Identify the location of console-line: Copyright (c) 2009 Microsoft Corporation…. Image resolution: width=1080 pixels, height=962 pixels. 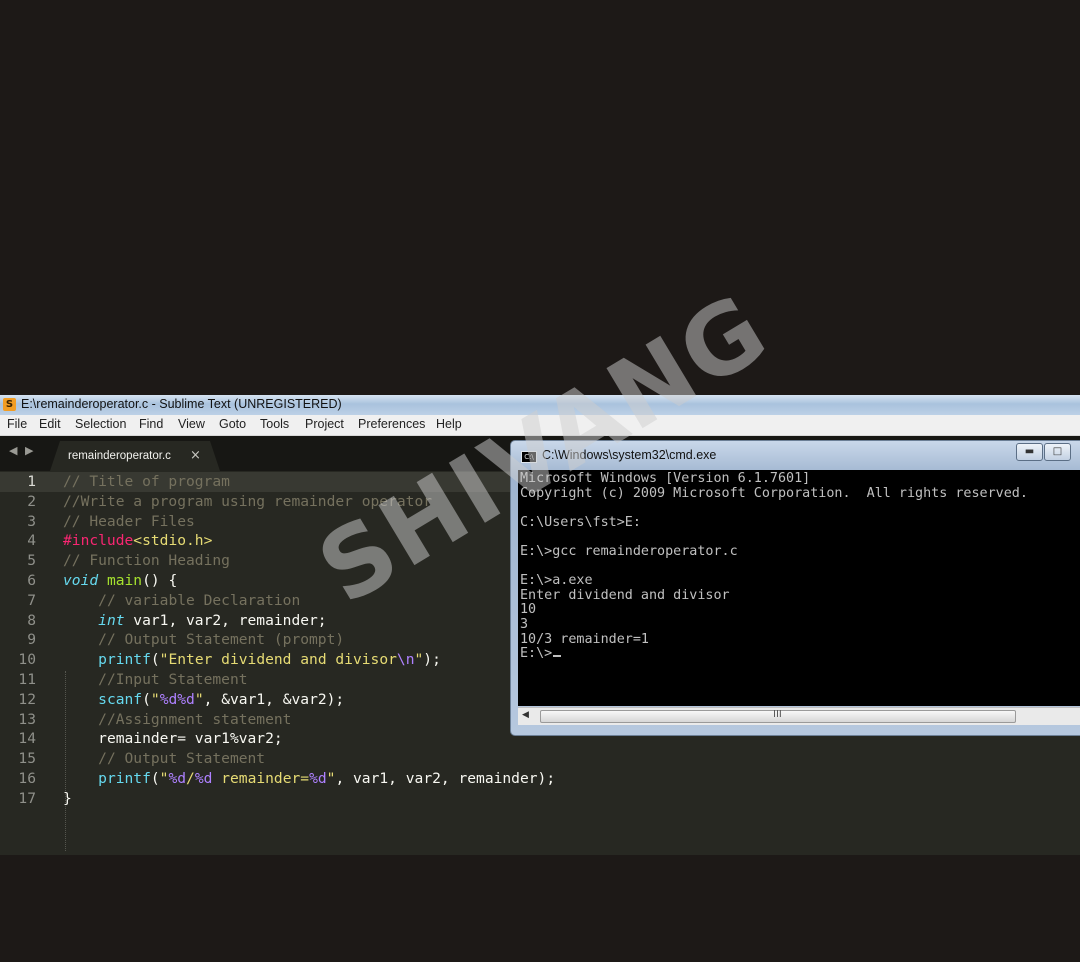
(774, 493).